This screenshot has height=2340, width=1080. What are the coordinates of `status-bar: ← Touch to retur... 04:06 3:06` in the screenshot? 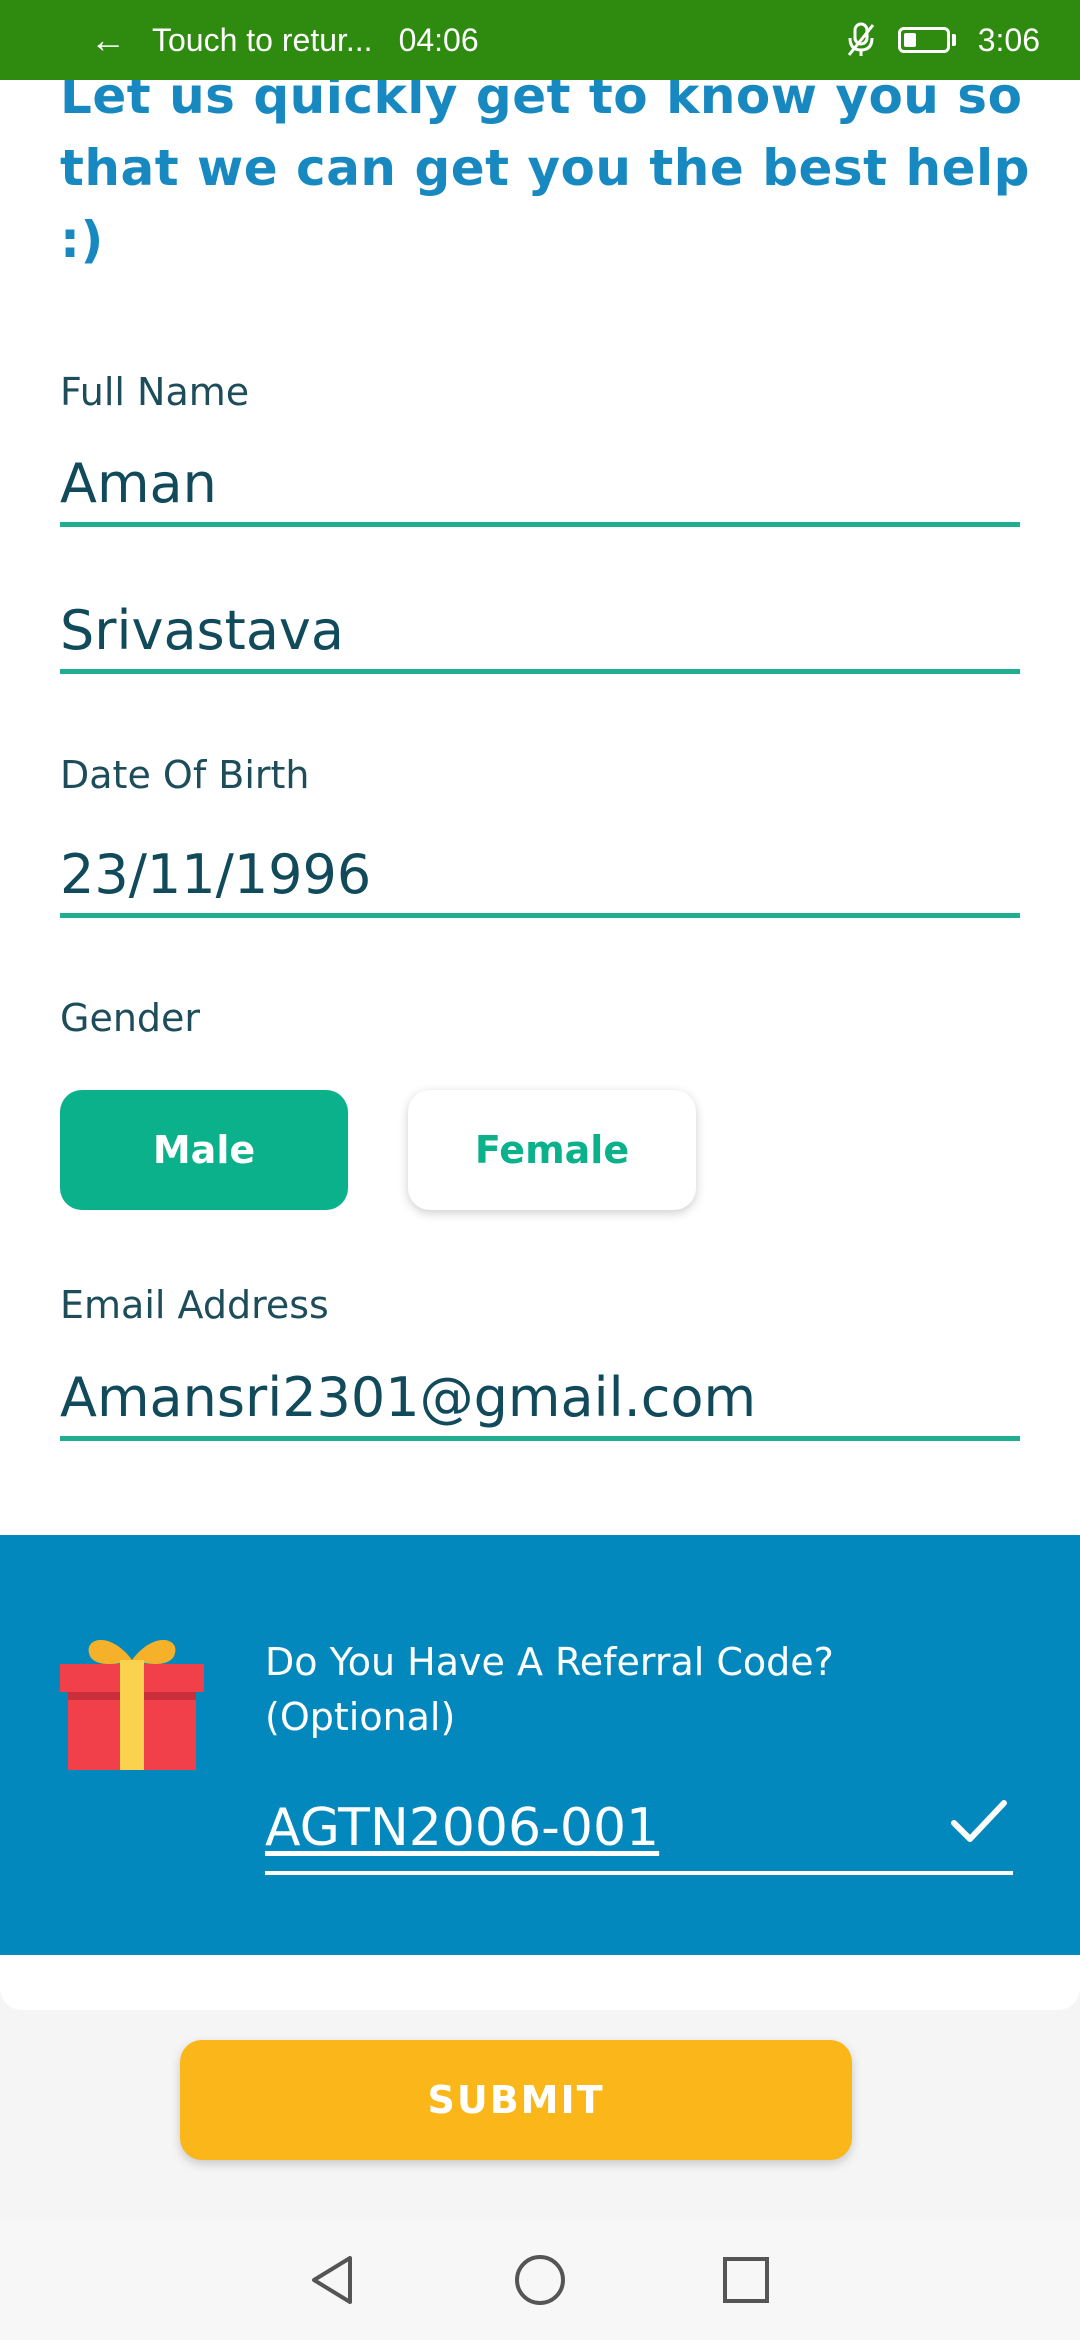 It's located at (540, 40).